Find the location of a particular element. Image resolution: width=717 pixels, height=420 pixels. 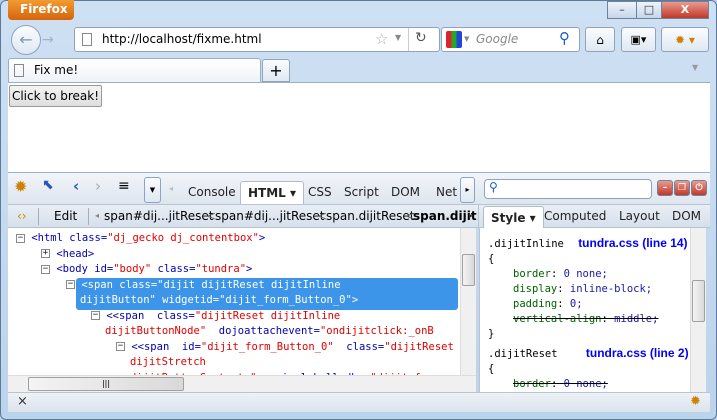

css-prop: border: 0 none; is located at coordinates (588, 274).